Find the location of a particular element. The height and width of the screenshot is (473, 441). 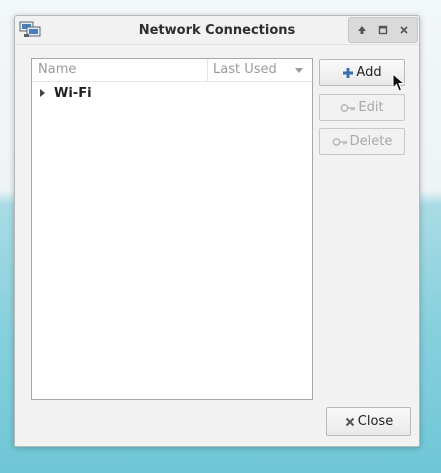

window-title: Network Connections is located at coordinates (217, 30).